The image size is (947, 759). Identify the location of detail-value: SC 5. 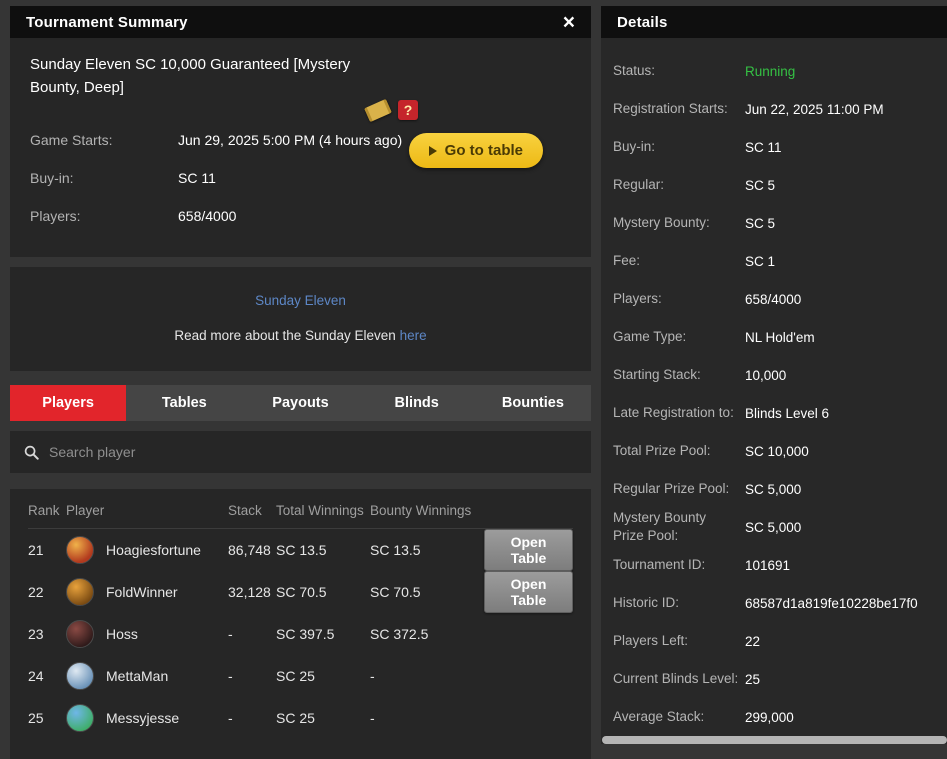
(760, 223).